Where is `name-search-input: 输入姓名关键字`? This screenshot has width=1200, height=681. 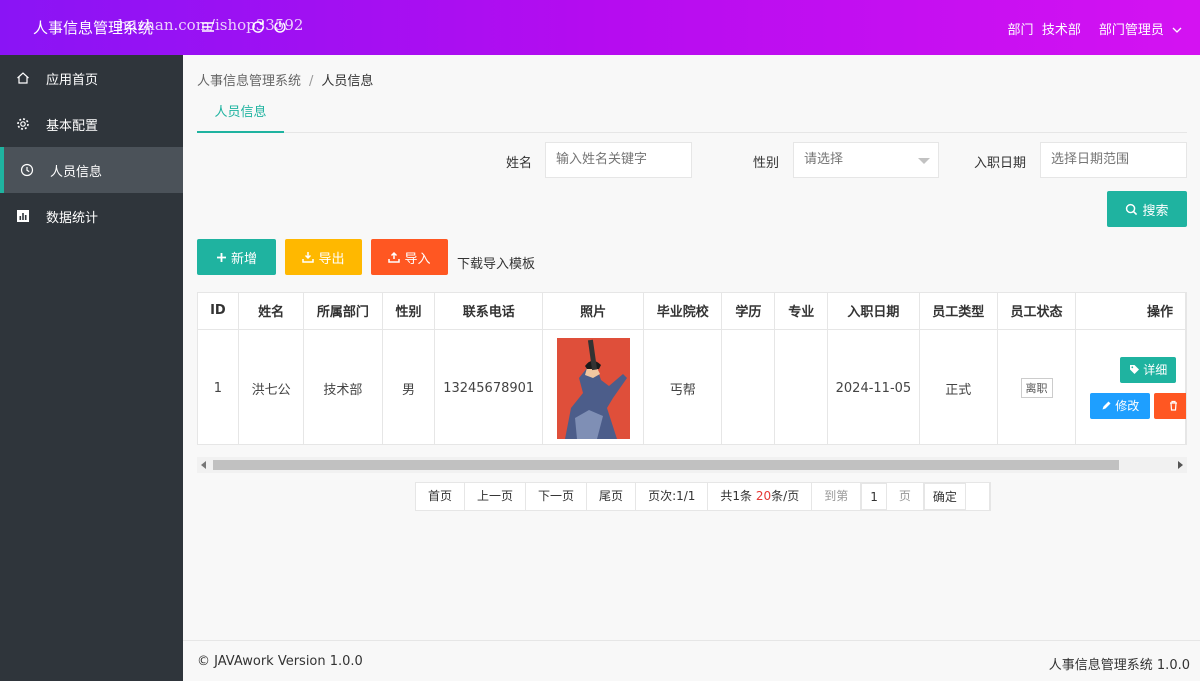
name-search-input: 输入姓名关键字 is located at coordinates (618, 160).